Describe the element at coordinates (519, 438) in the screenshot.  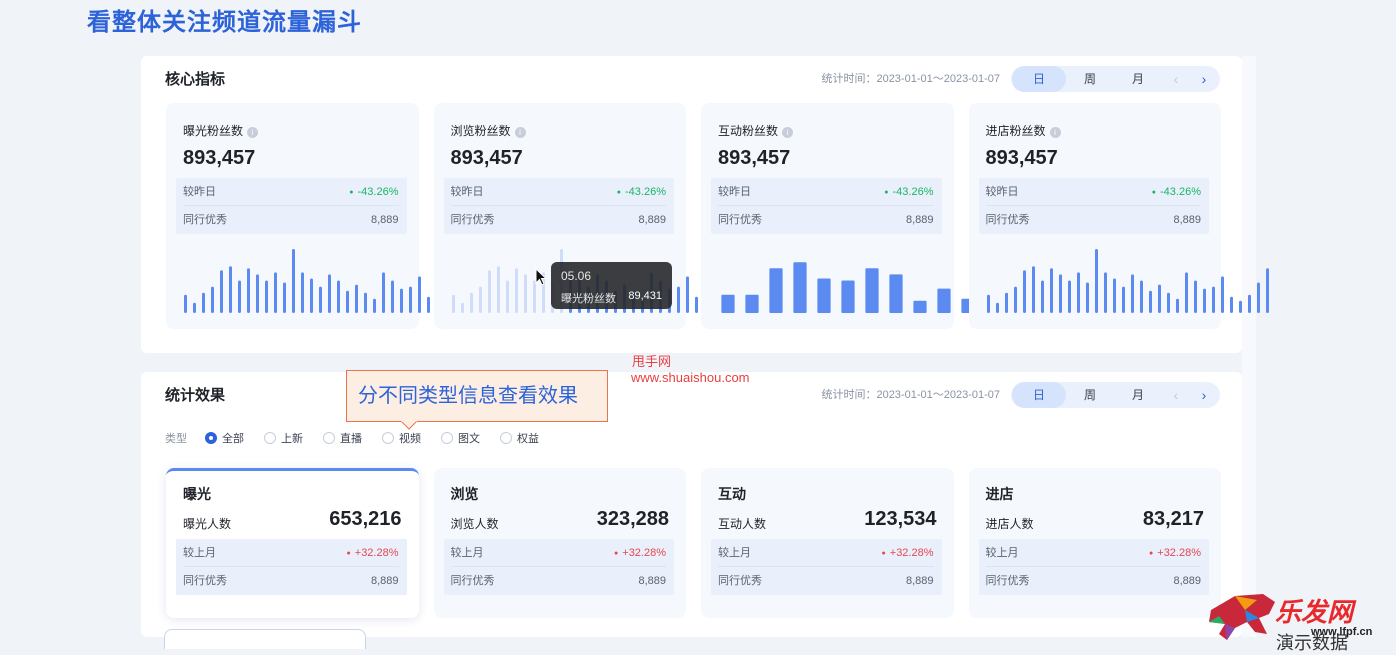
I see `filter-benefit: 权益` at that location.